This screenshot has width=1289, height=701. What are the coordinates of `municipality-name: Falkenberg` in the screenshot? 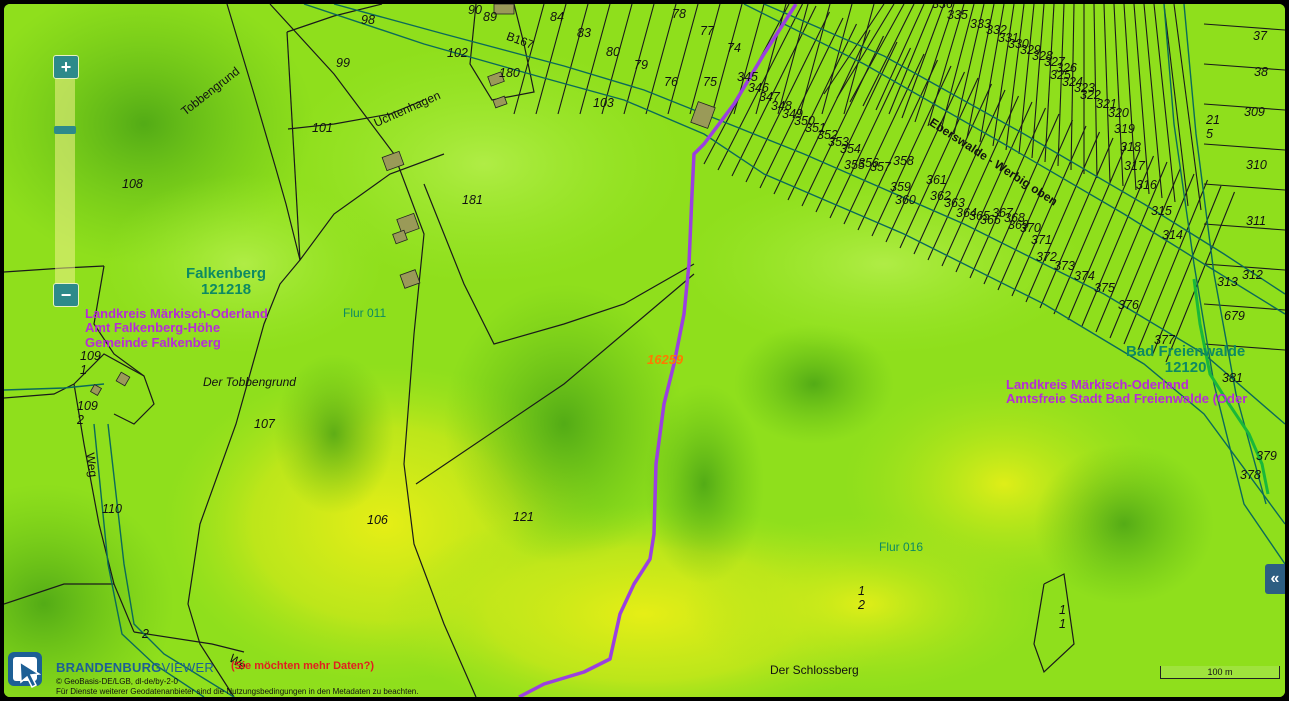 It's located at (226, 273).